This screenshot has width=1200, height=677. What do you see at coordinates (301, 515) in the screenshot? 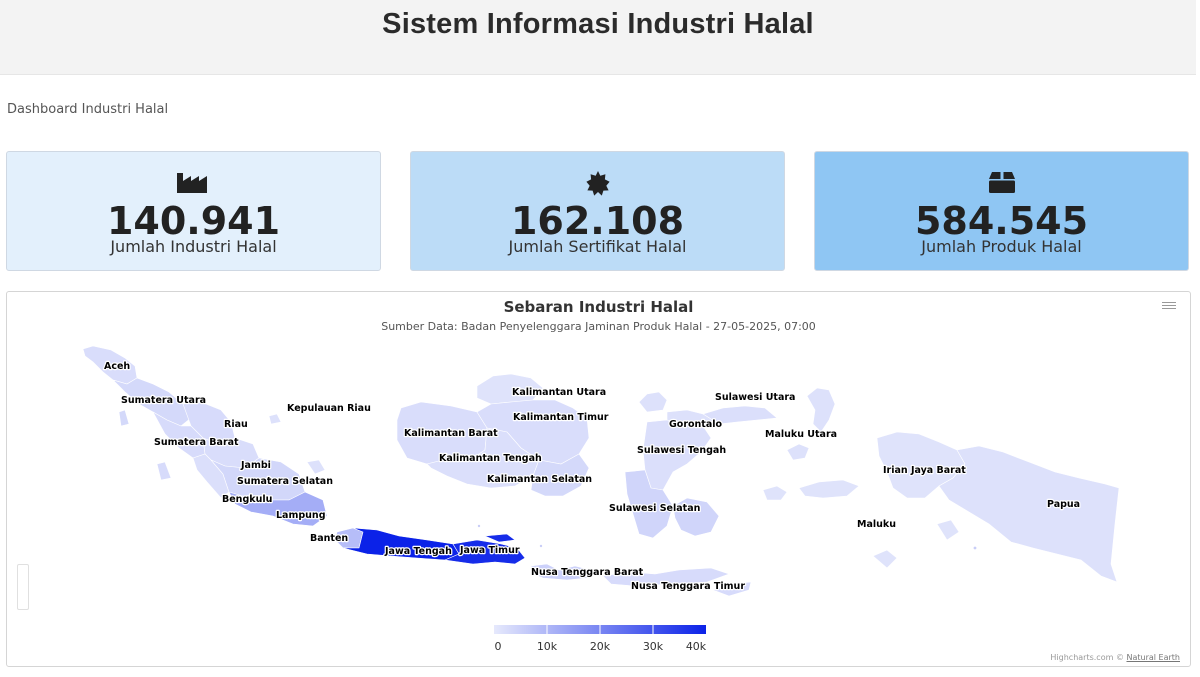
I see `label-lampung: Lampung` at bounding box center [301, 515].